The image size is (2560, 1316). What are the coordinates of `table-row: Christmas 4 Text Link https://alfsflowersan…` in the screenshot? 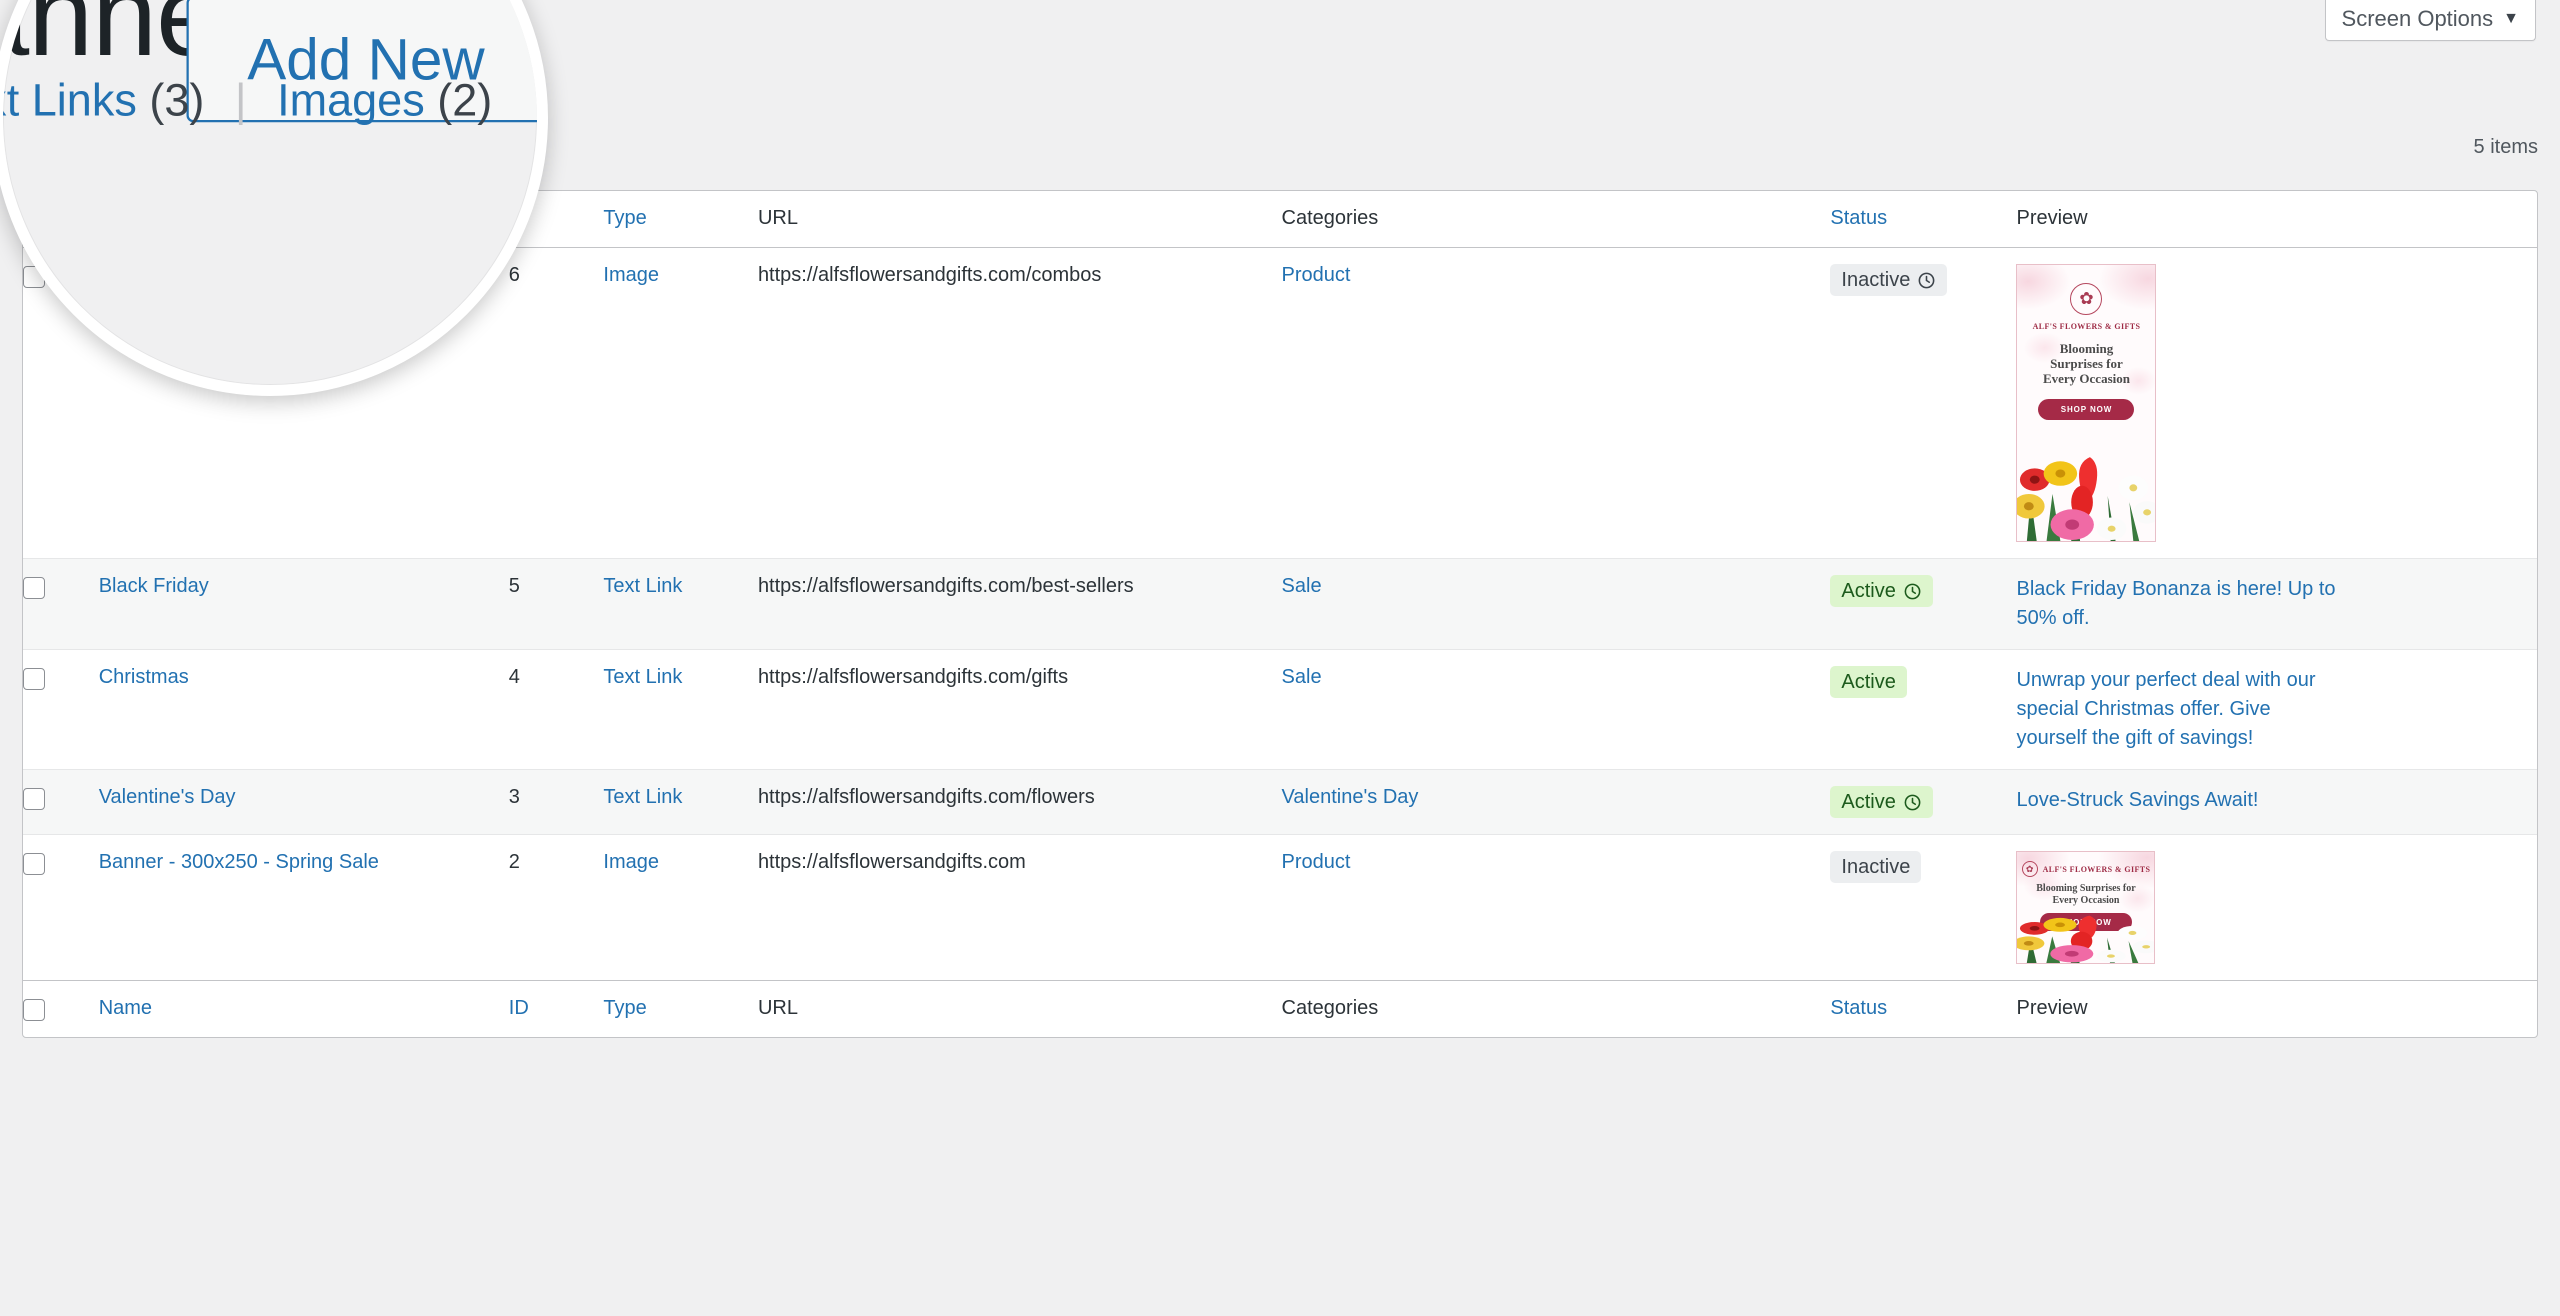 It's located at (1280, 709).